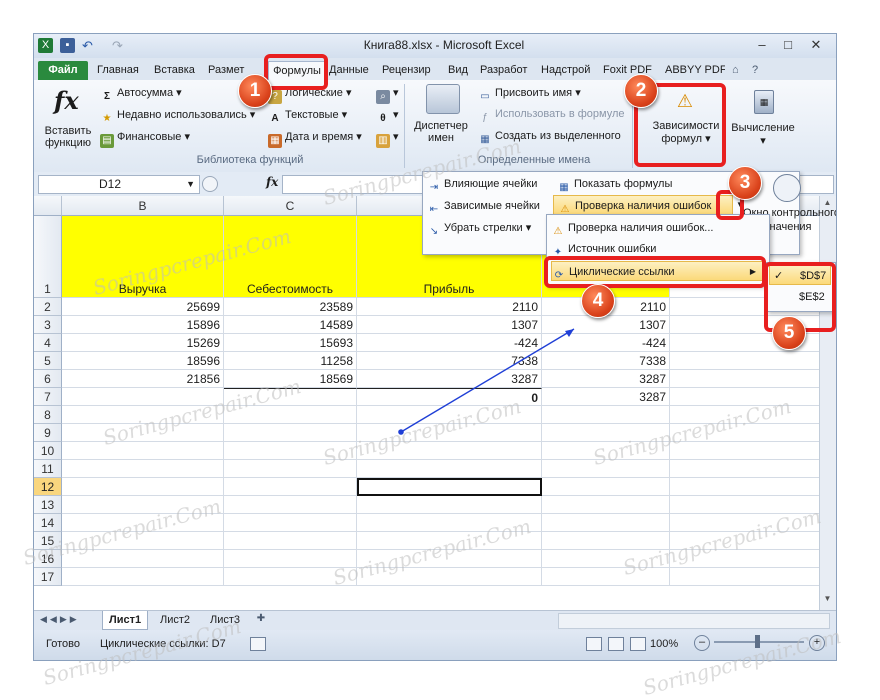 This screenshot has width=880, height=700. I want to click on redo-icon: ↷, so click(117, 45).